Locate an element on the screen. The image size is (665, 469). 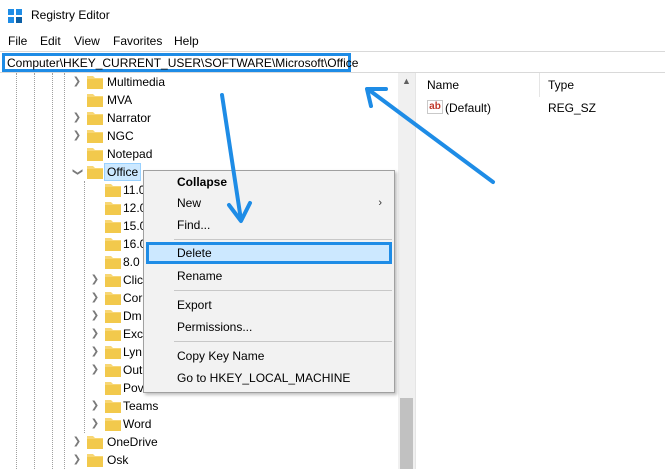
tree-node-label: Exc is located at coordinates (133, 334).